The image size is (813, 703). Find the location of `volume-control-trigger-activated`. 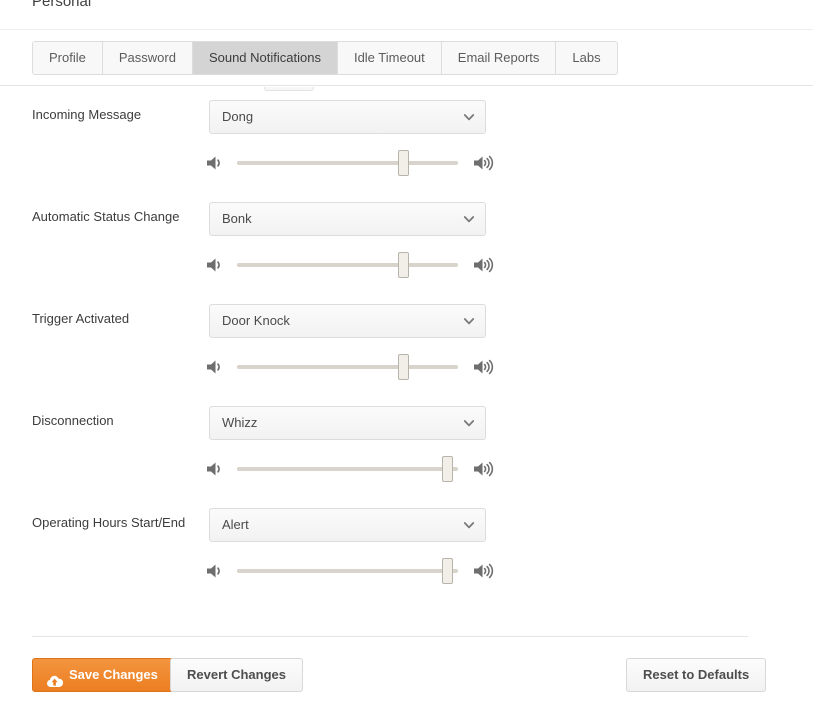

volume-control-trigger-activated is located at coordinates (350, 369).